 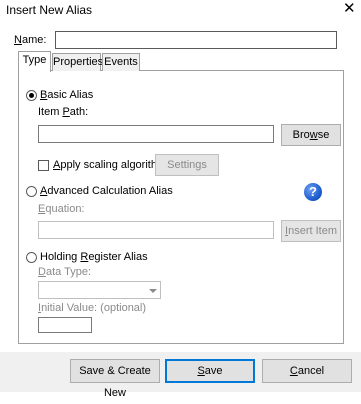 I want to click on browse-button: Browse, so click(x=311, y=135).